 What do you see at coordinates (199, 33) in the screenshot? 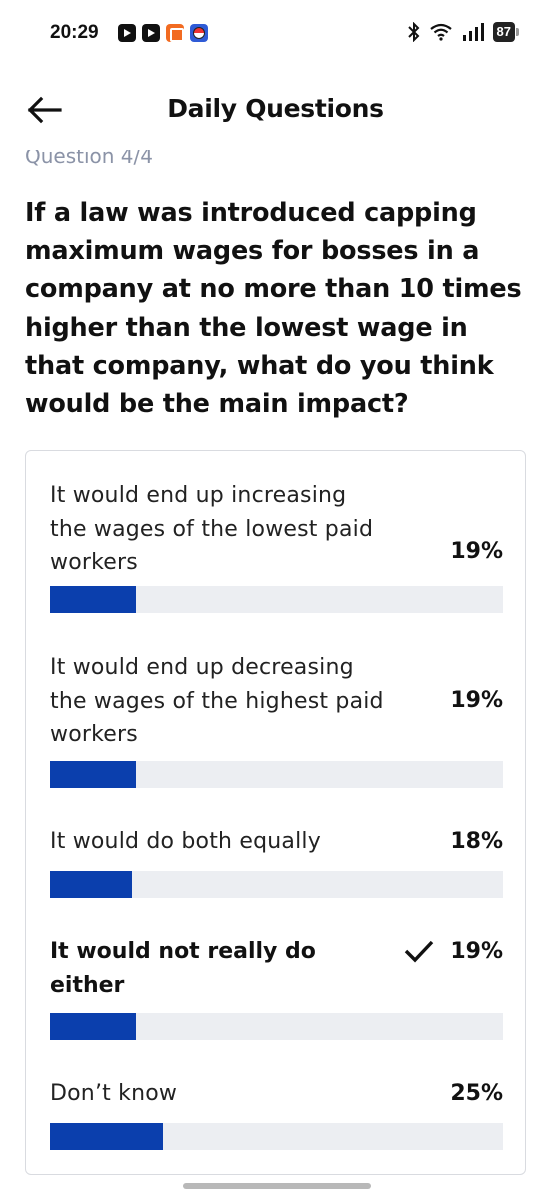
I see `pokeball-app-icon` at bounding box center [199, 33].